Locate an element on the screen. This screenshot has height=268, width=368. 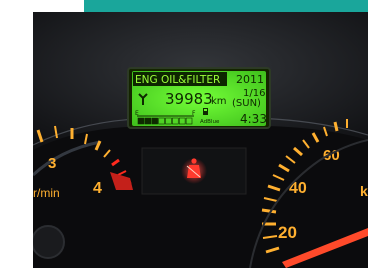
fuel-pump-icon is located at coordinates (205, 111).